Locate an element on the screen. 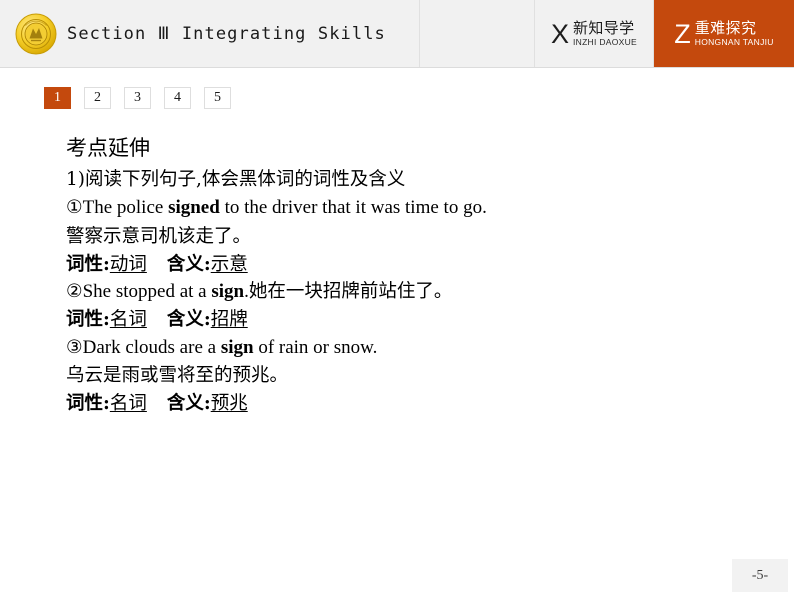  nav-tab-content: X 新知导学 INZHI DAOXUE is located at coordinates (593, 34).